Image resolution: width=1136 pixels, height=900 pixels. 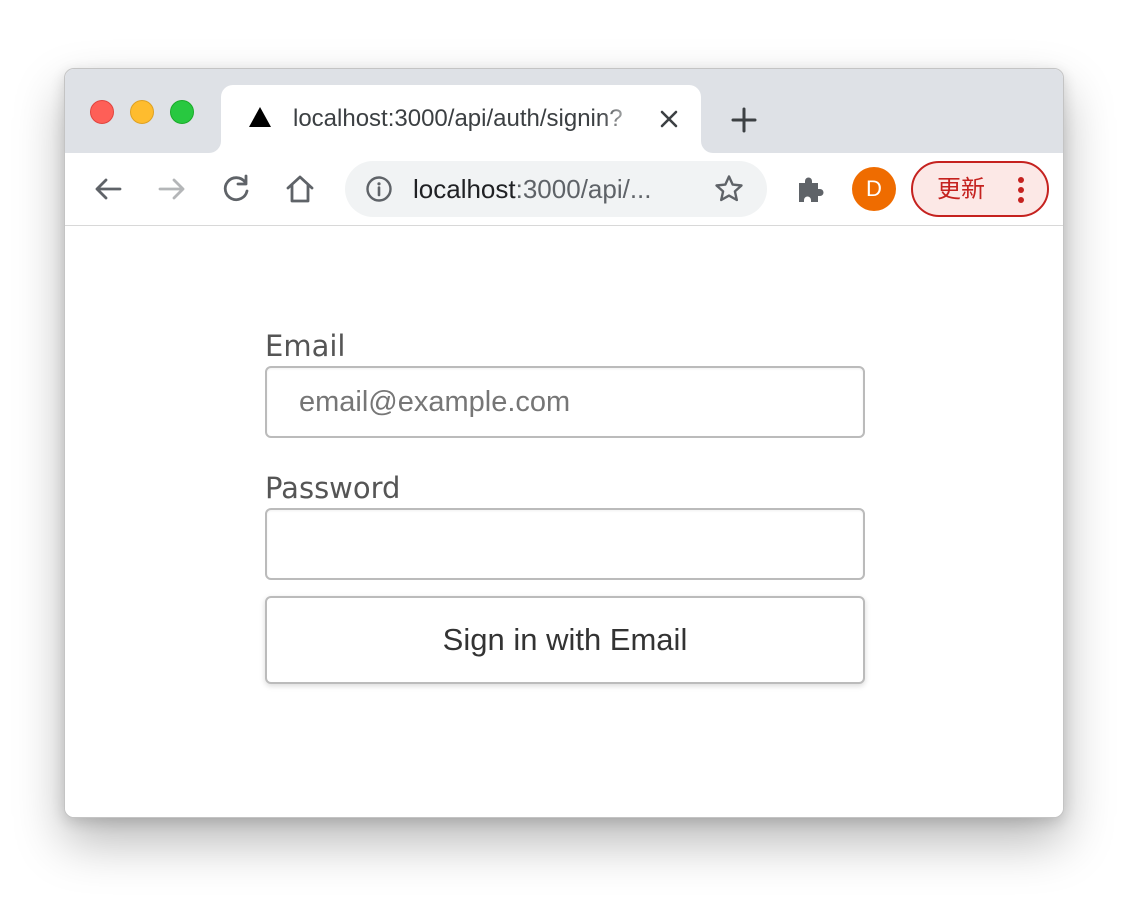 What do you see at coordinates (669, 119) in the screenshot?
I see `close-tab-icon` at bounding box center [669, 119].